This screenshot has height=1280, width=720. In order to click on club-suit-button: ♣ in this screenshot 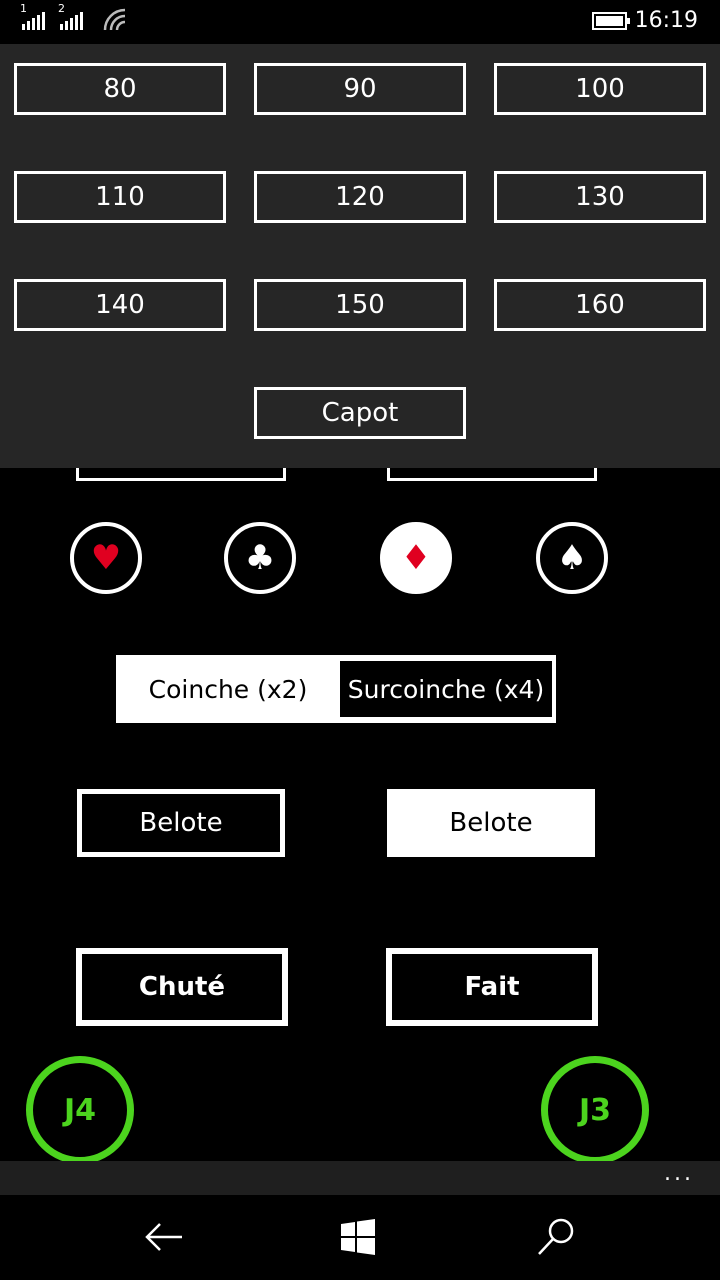, I will do `click(260, 558)`.